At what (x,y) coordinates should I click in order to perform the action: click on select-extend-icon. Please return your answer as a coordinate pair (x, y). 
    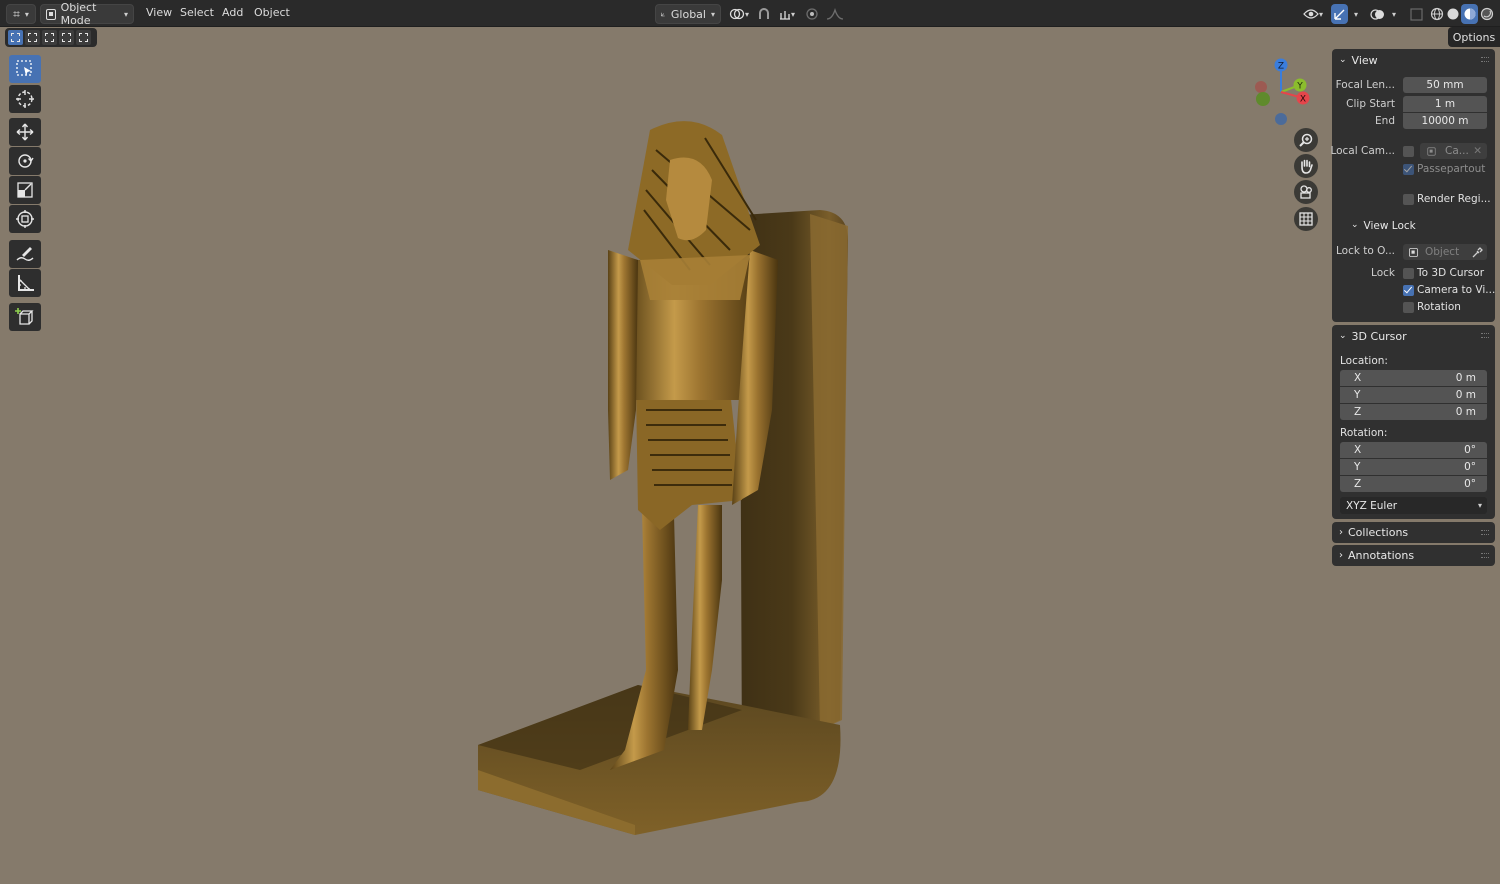
    Looking at the image, I should click on (32, 37).